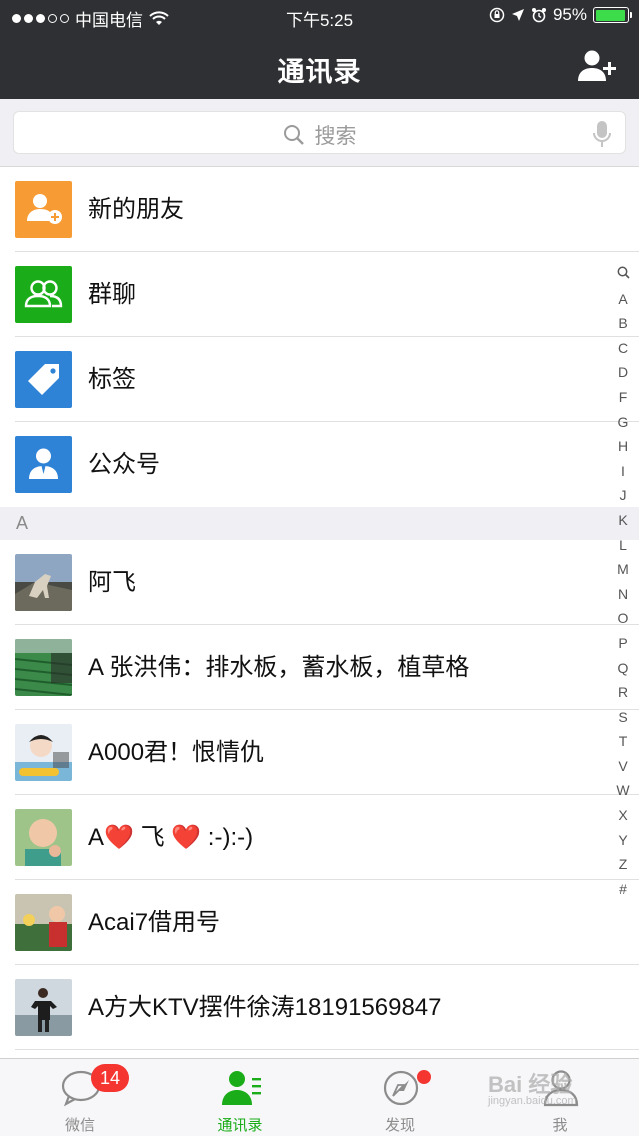  I want to click on index-letter: V, so click(622, 766).